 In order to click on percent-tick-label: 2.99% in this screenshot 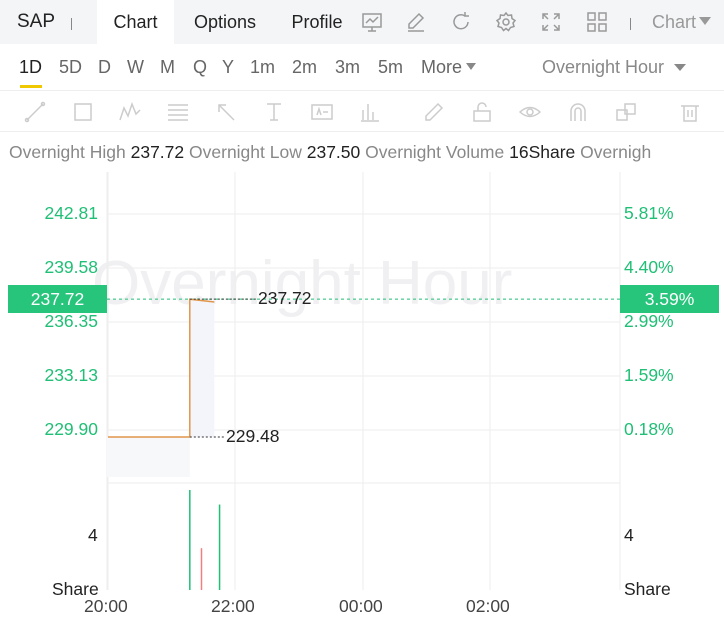, I will do `click(649, 321)`.